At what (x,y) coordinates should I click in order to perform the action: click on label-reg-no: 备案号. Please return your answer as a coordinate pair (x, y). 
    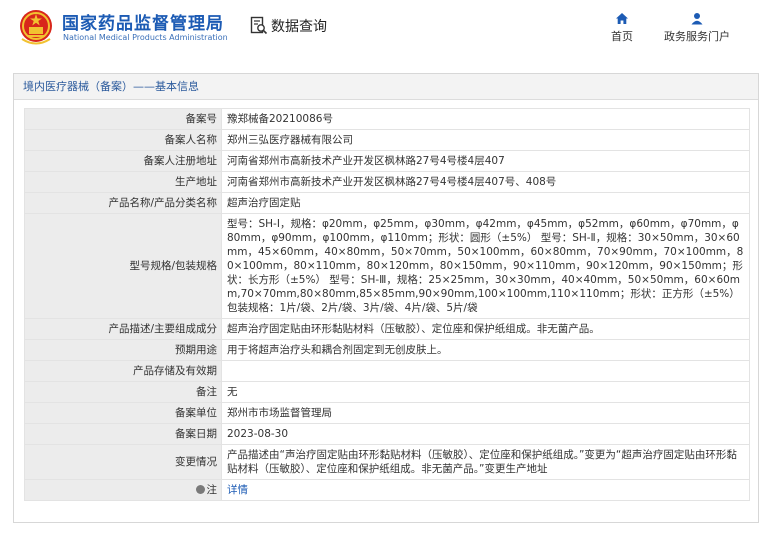
    Looking at the image, I should click on (123, 119).